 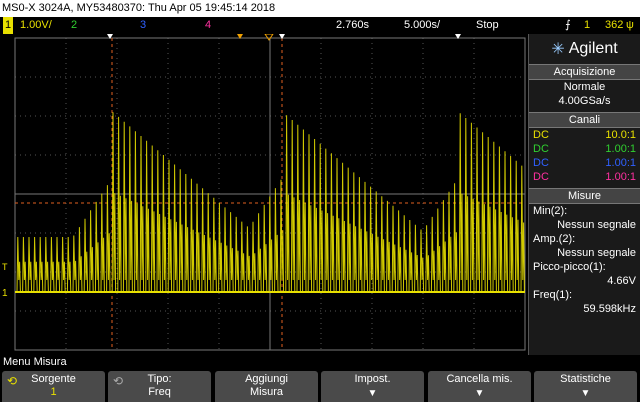 What do you see at coordinates (593, 48) in the screenshot?
I see `logo-text: Agilent` at bounding box center [593, 48].